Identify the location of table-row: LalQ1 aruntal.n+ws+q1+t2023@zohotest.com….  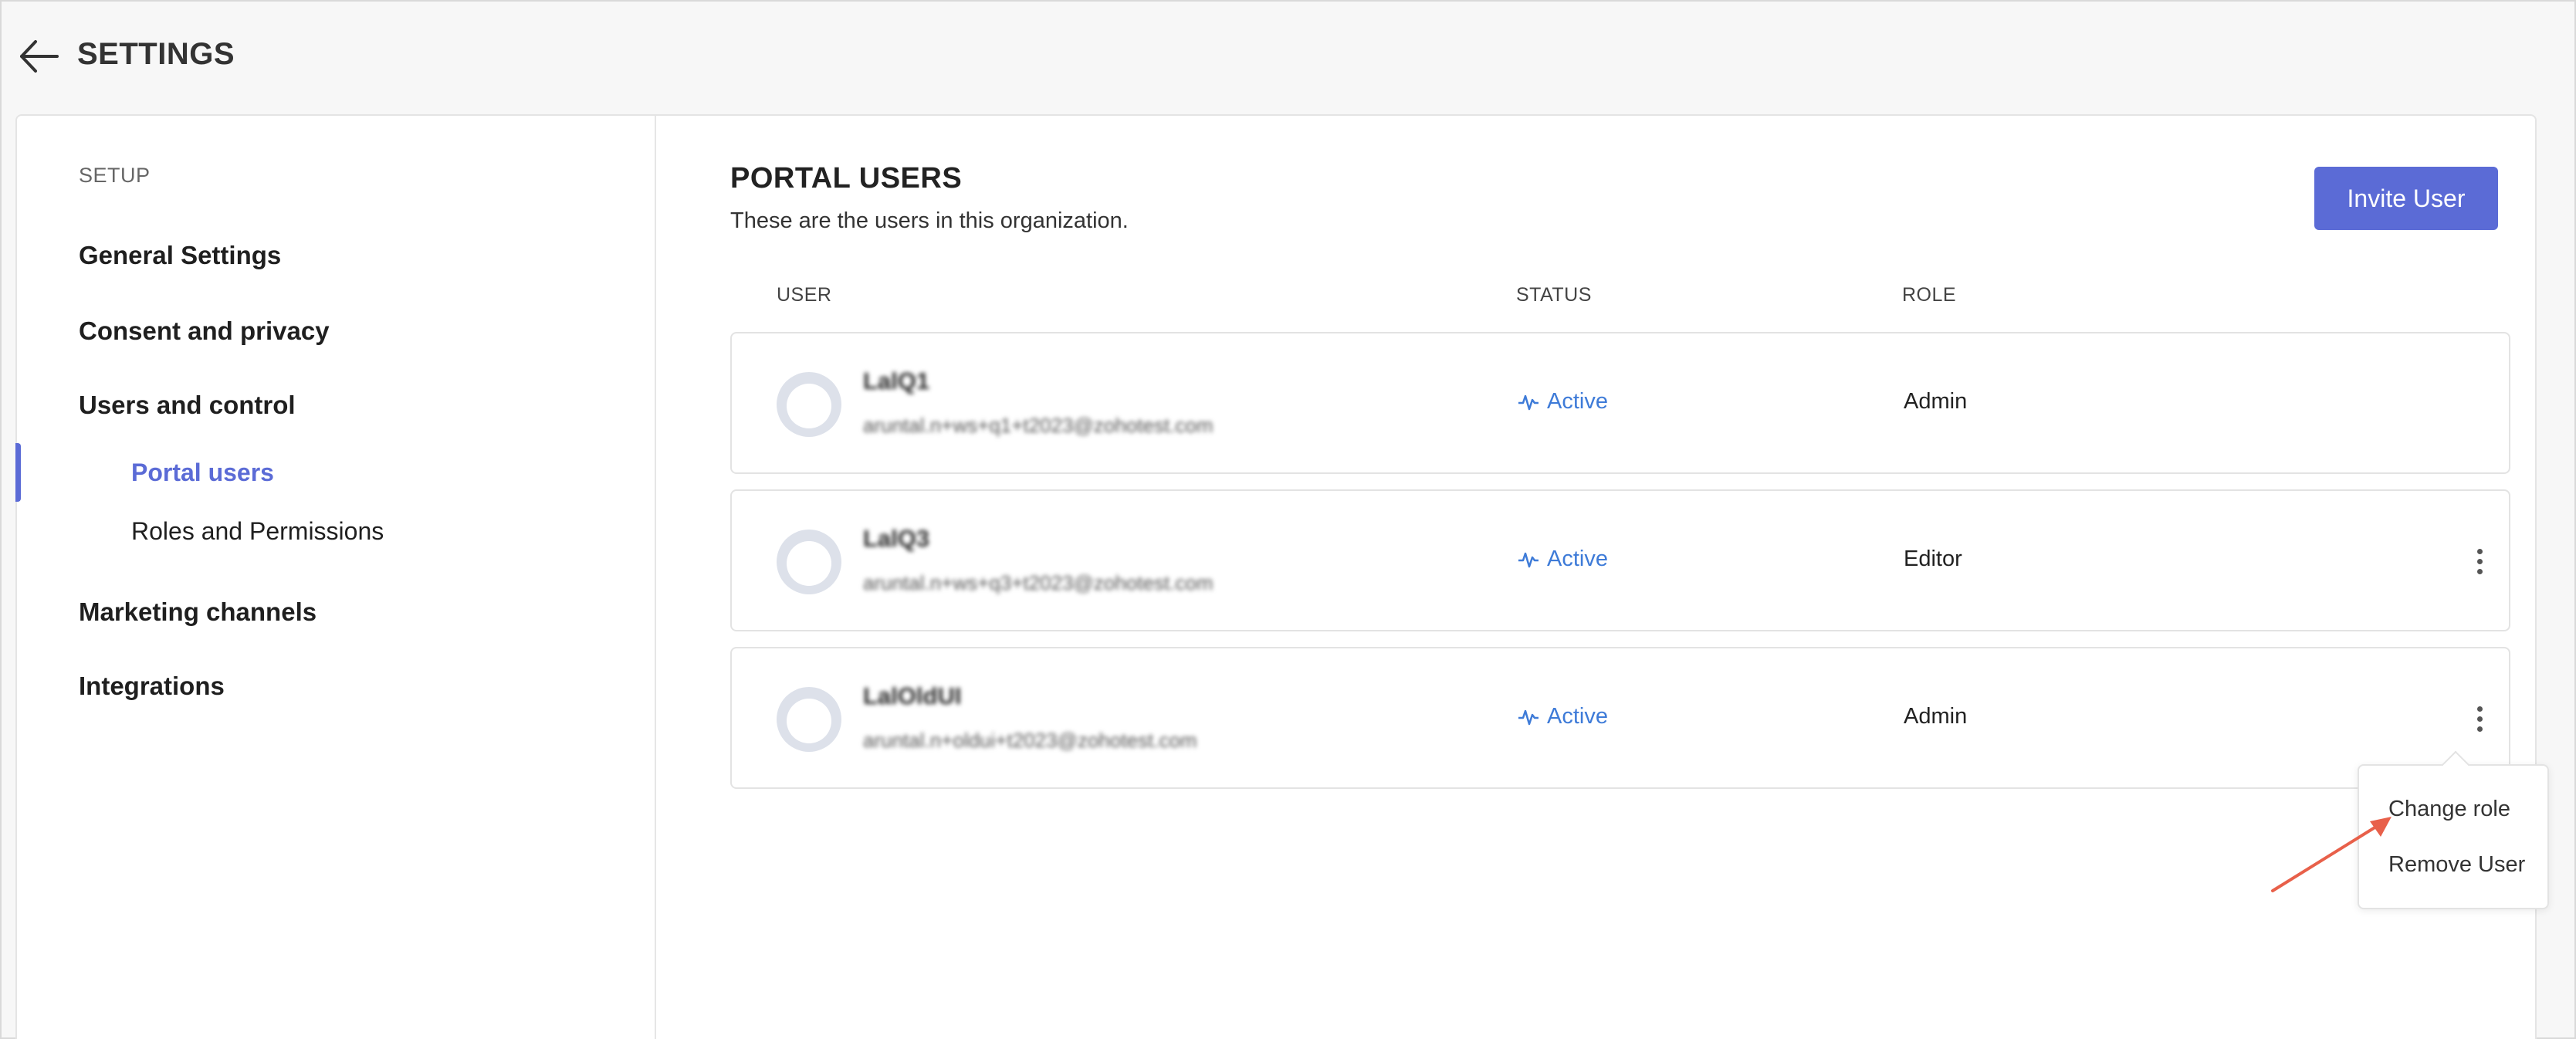
(1620, 403).